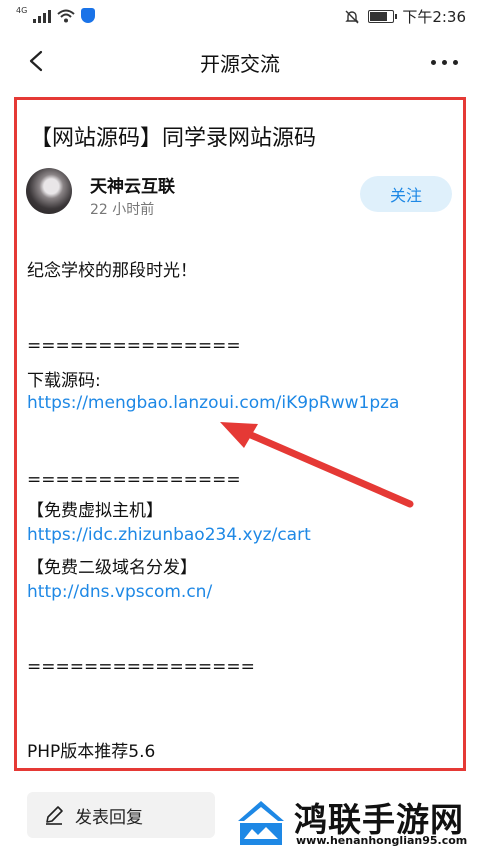 The image size is (480, 853). What do you see at coordinates (122, 210) in the screenshot?
I see `post-time: 22 小时前` at bounding box center [122, 210].